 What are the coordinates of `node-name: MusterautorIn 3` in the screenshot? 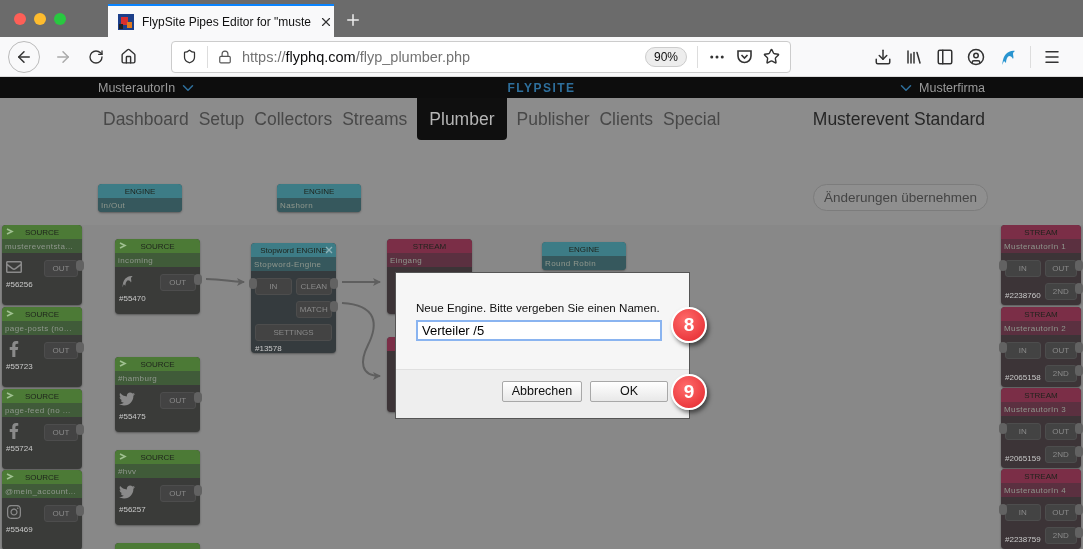 It's located at (1041, 409).